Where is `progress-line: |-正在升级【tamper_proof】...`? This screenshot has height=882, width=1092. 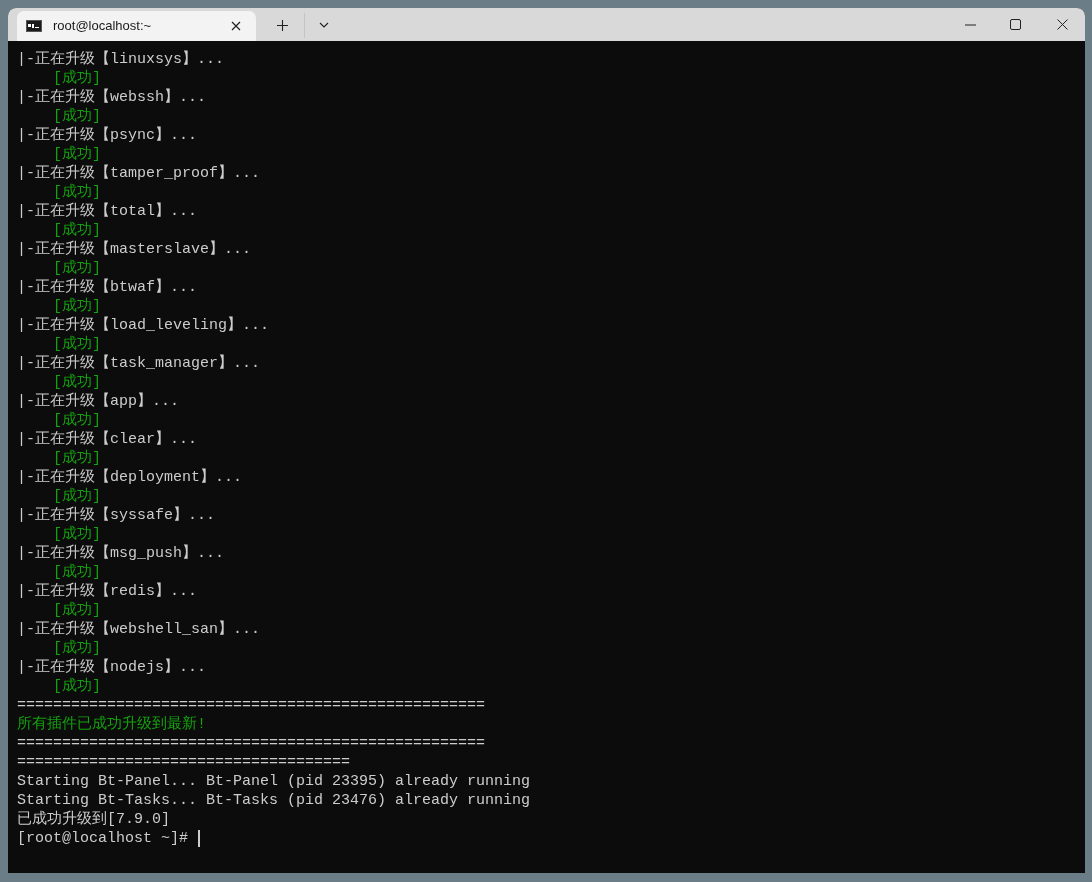 progress-line: |-正在升级【tamper_proof】... is located at coordinates (139, 173).